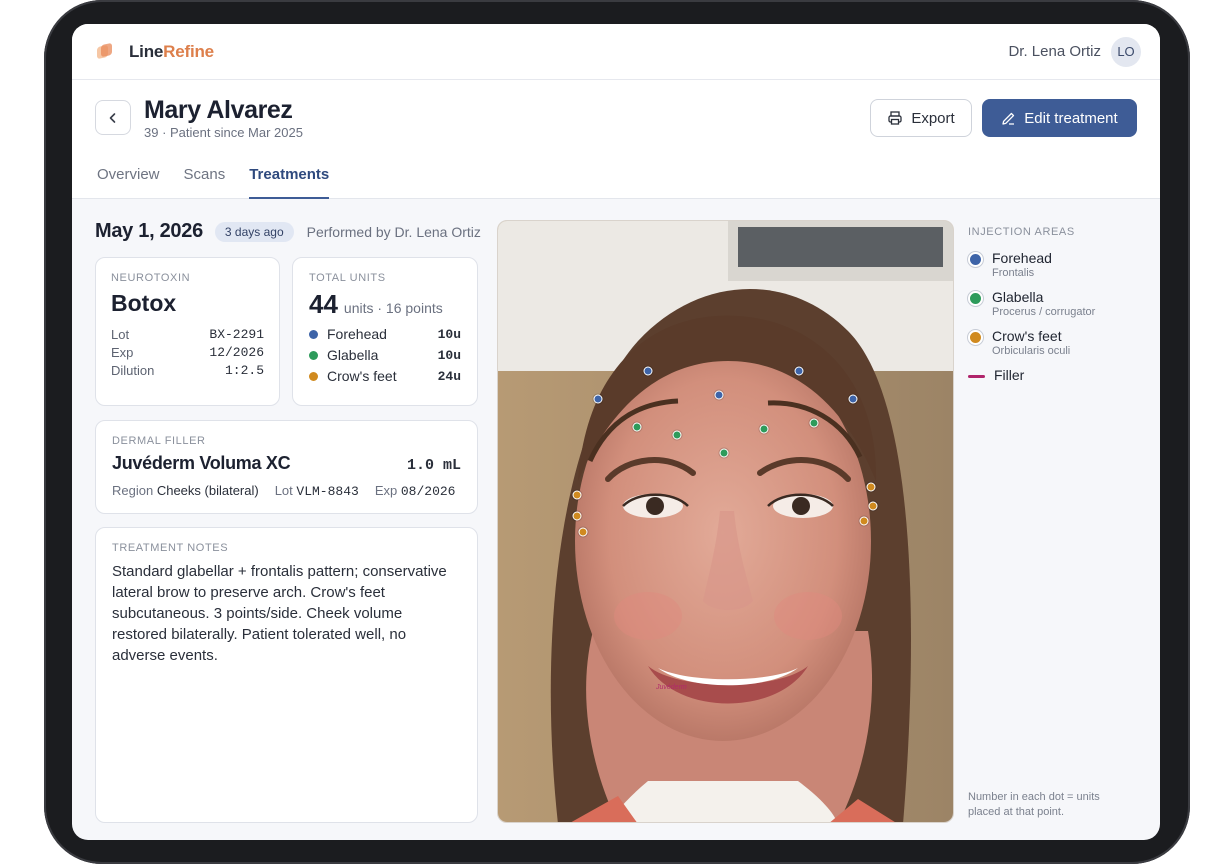 The width and height of the screenshot is (1232, 864). What do you see at coordinates (1018, 297) in the screenshot?
I see `legend-glabella-name: Glabella` at bounding box center [1018, 297].